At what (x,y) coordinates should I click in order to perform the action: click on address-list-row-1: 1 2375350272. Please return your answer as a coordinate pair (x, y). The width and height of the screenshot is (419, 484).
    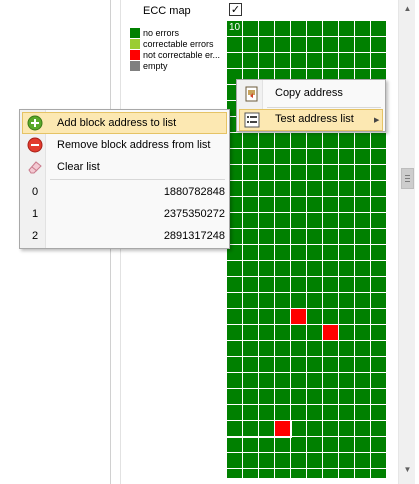
    Looking at the image, I should click on (124, 215).